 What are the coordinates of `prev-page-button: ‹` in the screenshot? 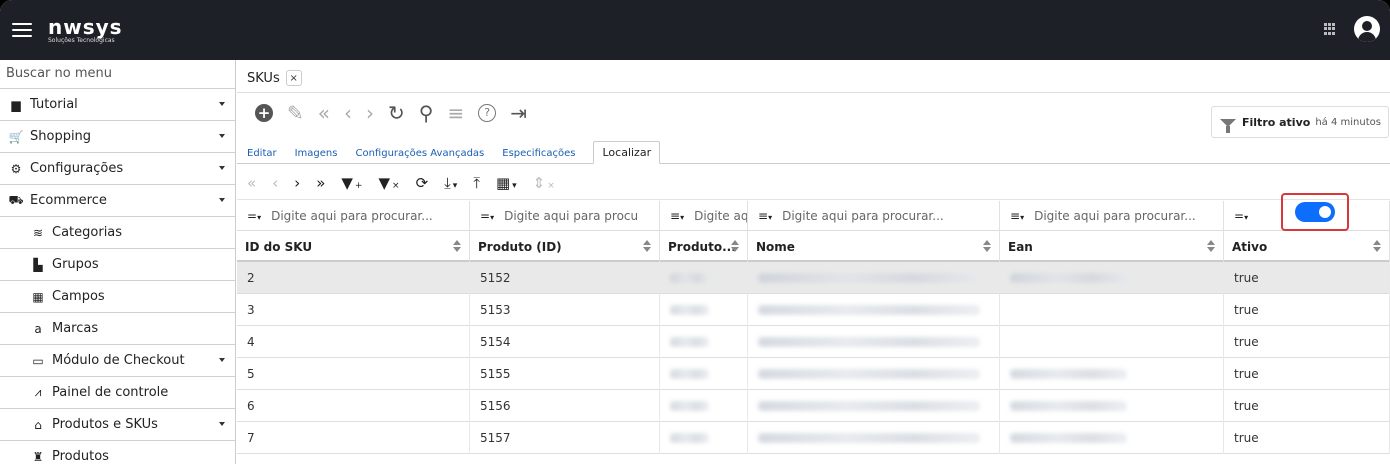 It's located at (275, 183).